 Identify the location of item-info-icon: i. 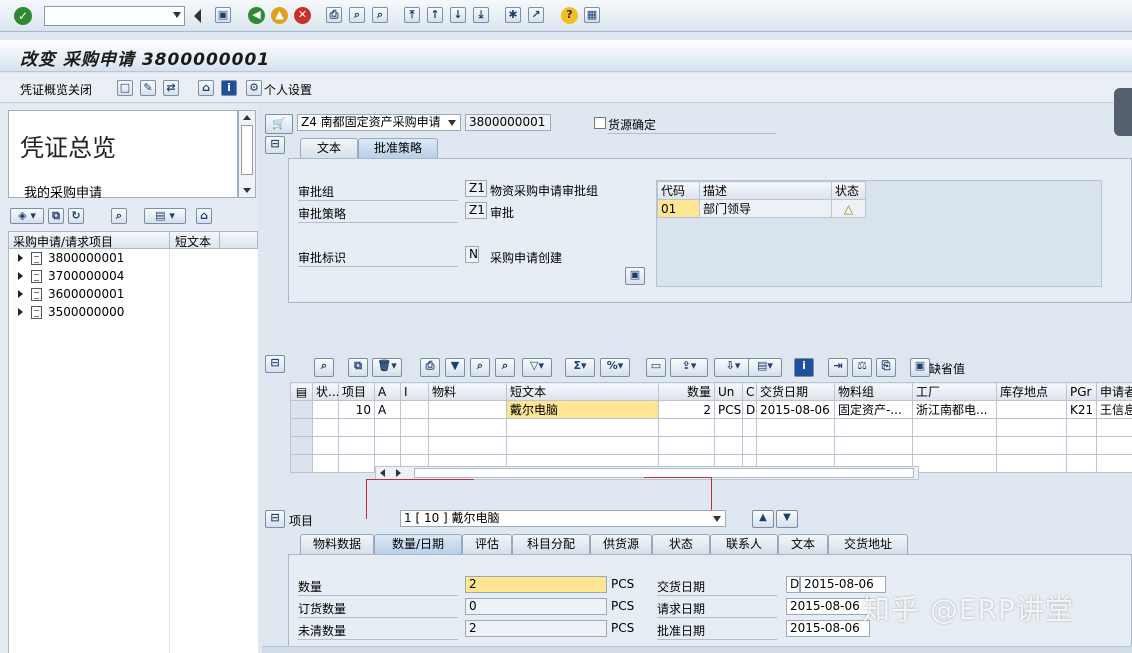
(804, 367).